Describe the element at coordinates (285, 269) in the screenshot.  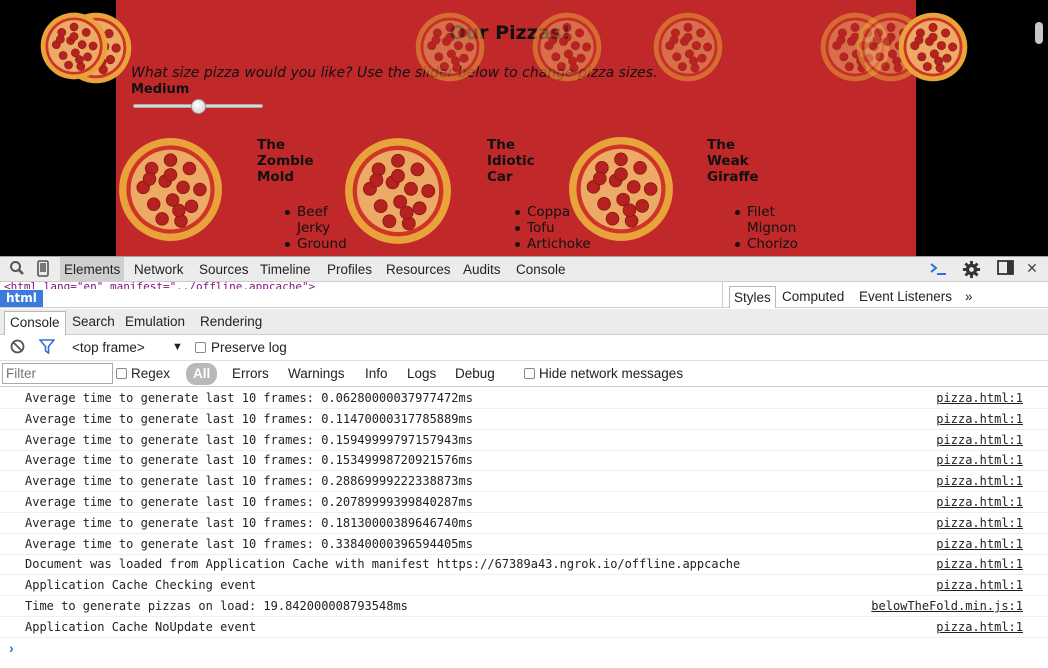
I see `tab-timeline: Timeline` at that location.